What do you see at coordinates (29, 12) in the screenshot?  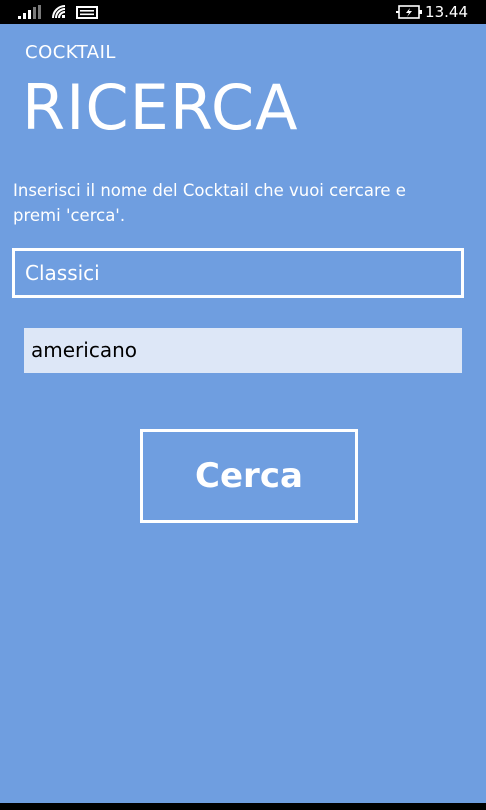 I see `signal-icon` at bounding box center [29, 12].